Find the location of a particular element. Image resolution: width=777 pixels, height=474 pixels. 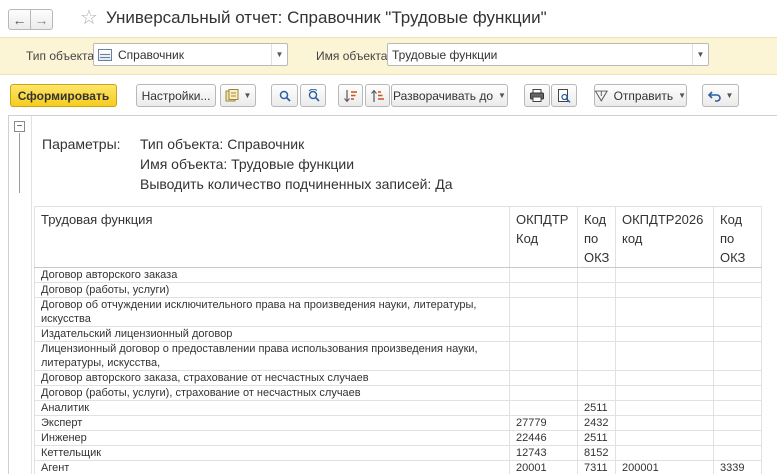

sort-ascending-button is located at coordinates (350, 95).